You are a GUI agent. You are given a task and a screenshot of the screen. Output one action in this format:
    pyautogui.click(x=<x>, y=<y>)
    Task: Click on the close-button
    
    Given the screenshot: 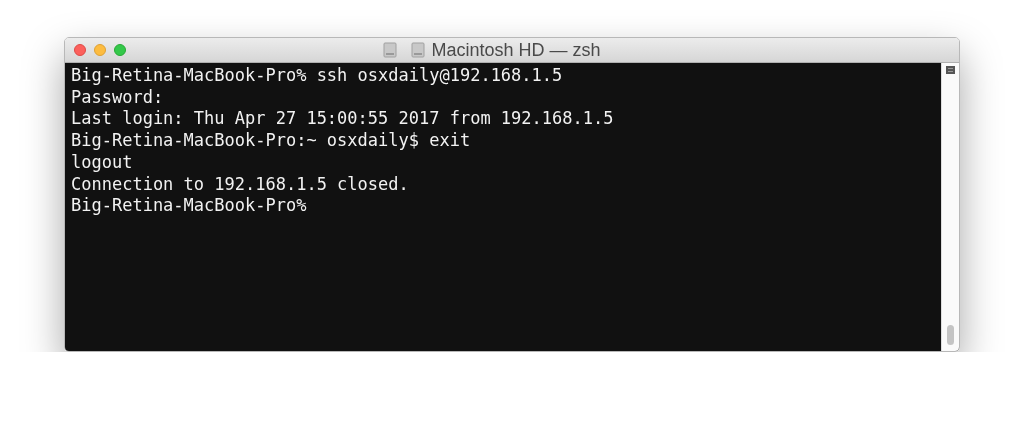 What is the action you would take?
    pyautogui.click(x=80, y=50)
    